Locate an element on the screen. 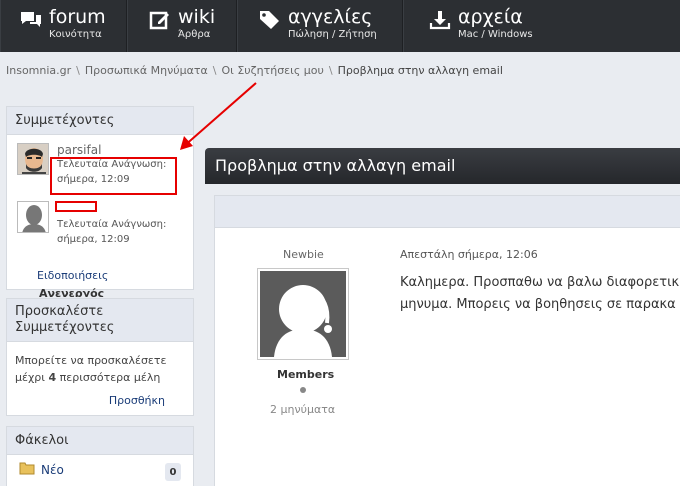 The image size is (680, 486). redaction-box is located at coordinates (76, 206).